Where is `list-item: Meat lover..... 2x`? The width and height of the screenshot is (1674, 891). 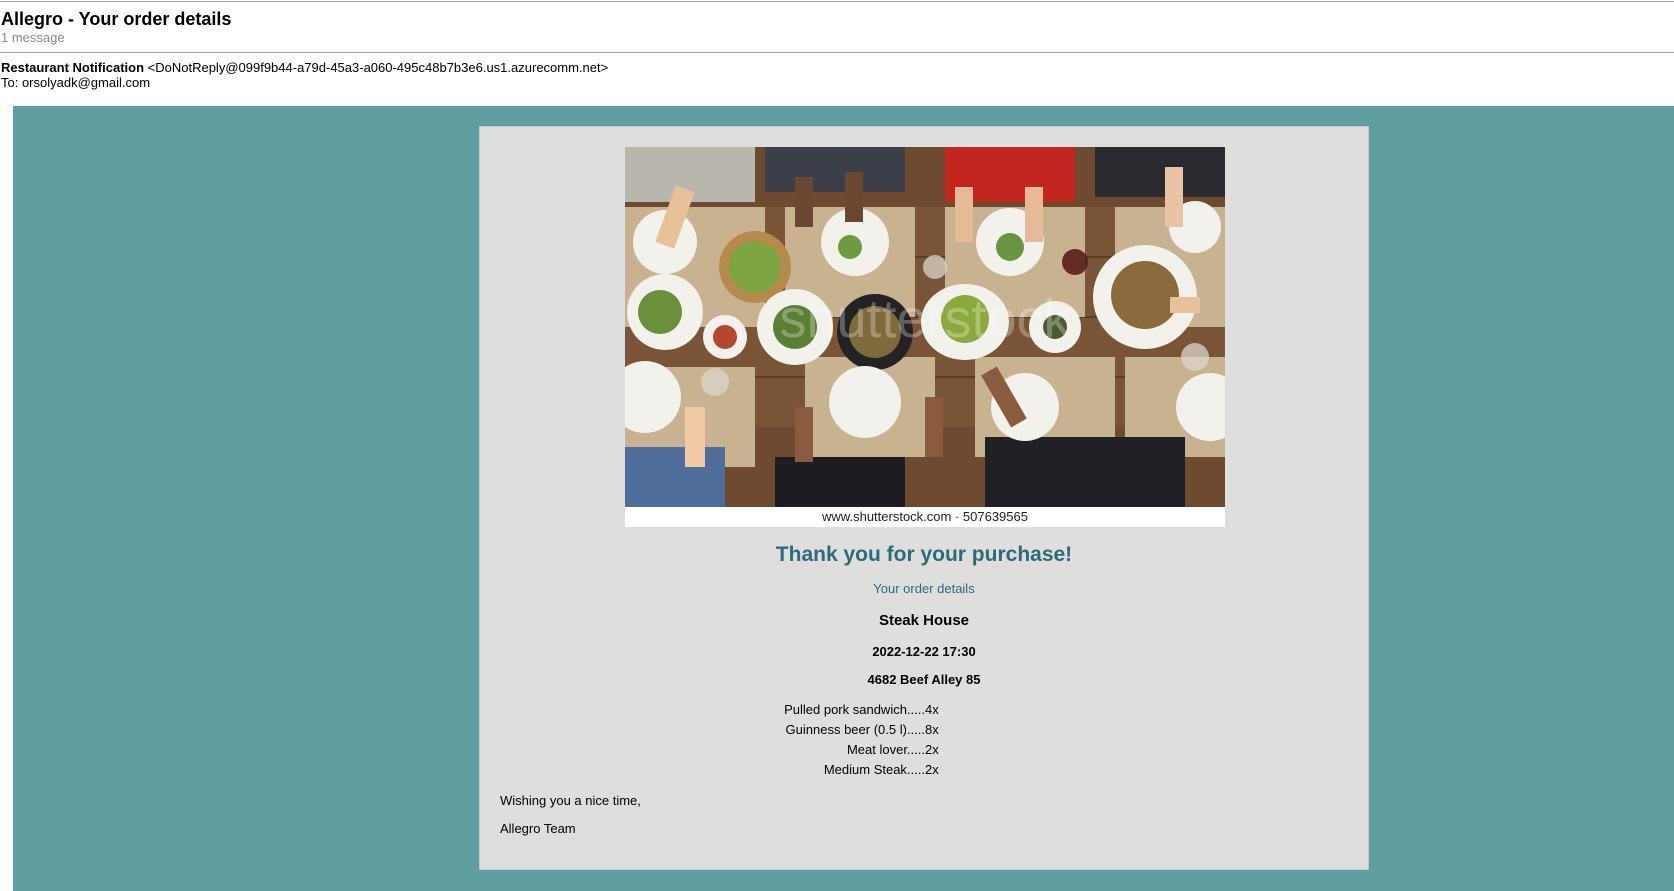 list-item: Meat lover..... 2x is located at coordinates (890, 750).